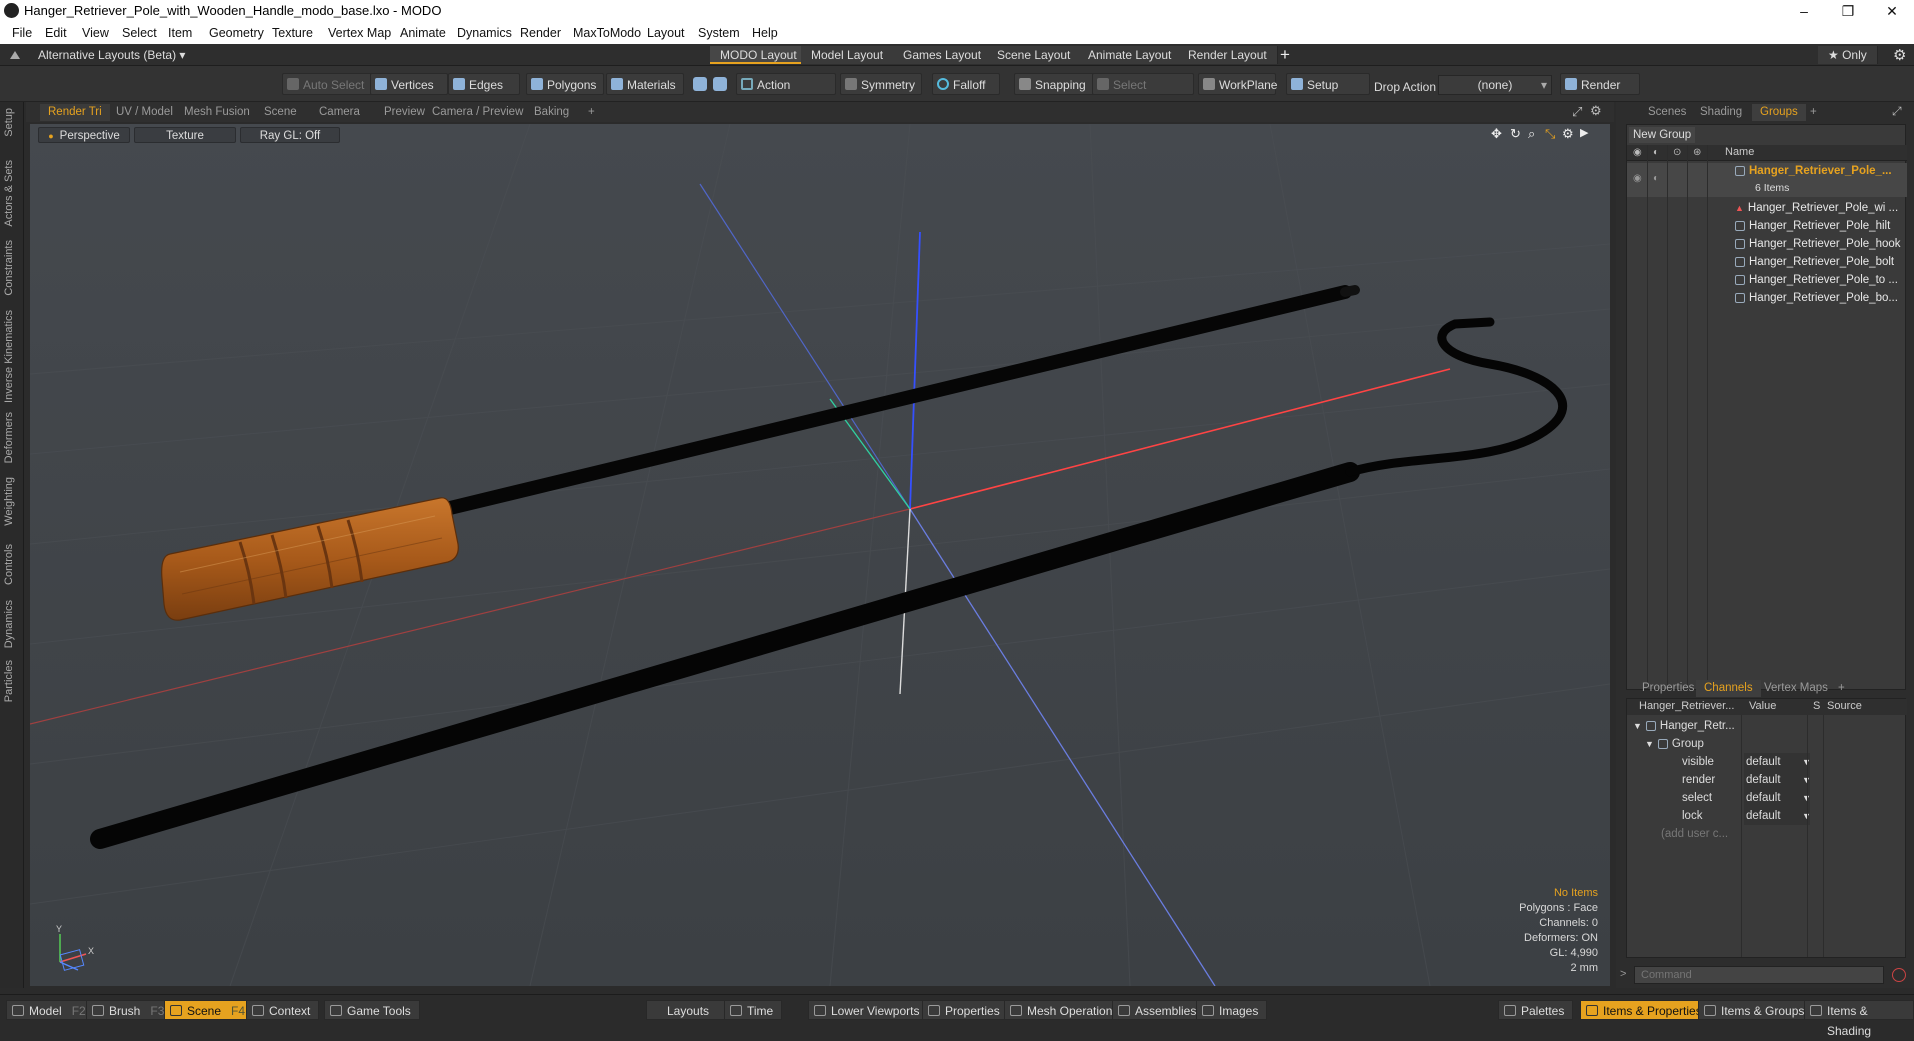 The image size is (1914, 1041). I want to click on tab-dynamics: Dynamics, so click(9, 624).